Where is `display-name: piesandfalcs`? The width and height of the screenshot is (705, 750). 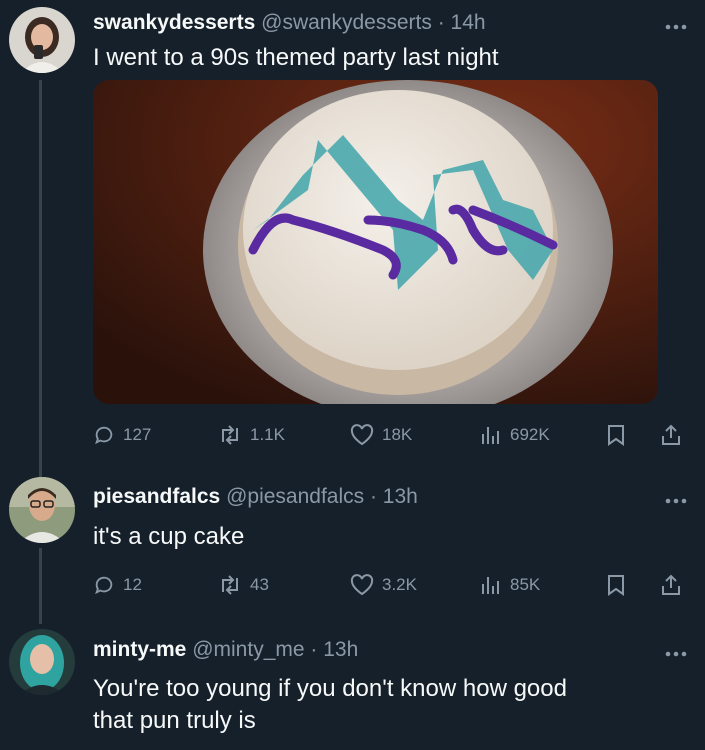 display-name: piesandfalcs is located at coordinates (156, 496).